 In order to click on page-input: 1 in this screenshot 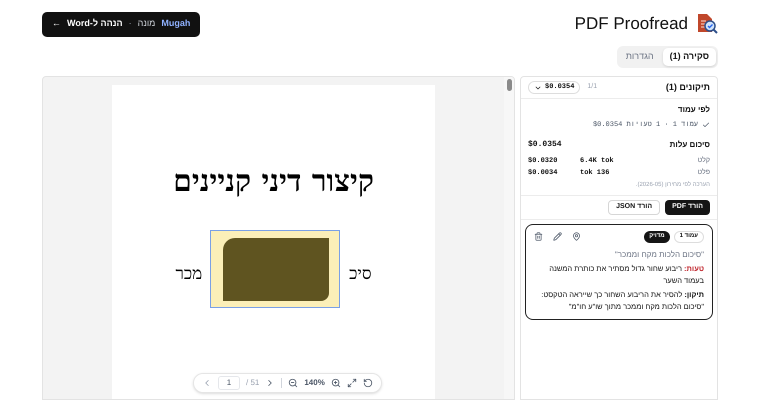, I will do `click(229, 383)`.